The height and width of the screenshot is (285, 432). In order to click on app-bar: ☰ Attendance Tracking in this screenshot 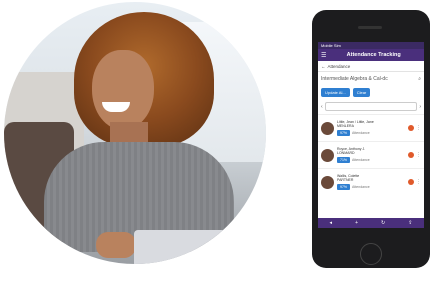, I will do `click(371, 55)`.